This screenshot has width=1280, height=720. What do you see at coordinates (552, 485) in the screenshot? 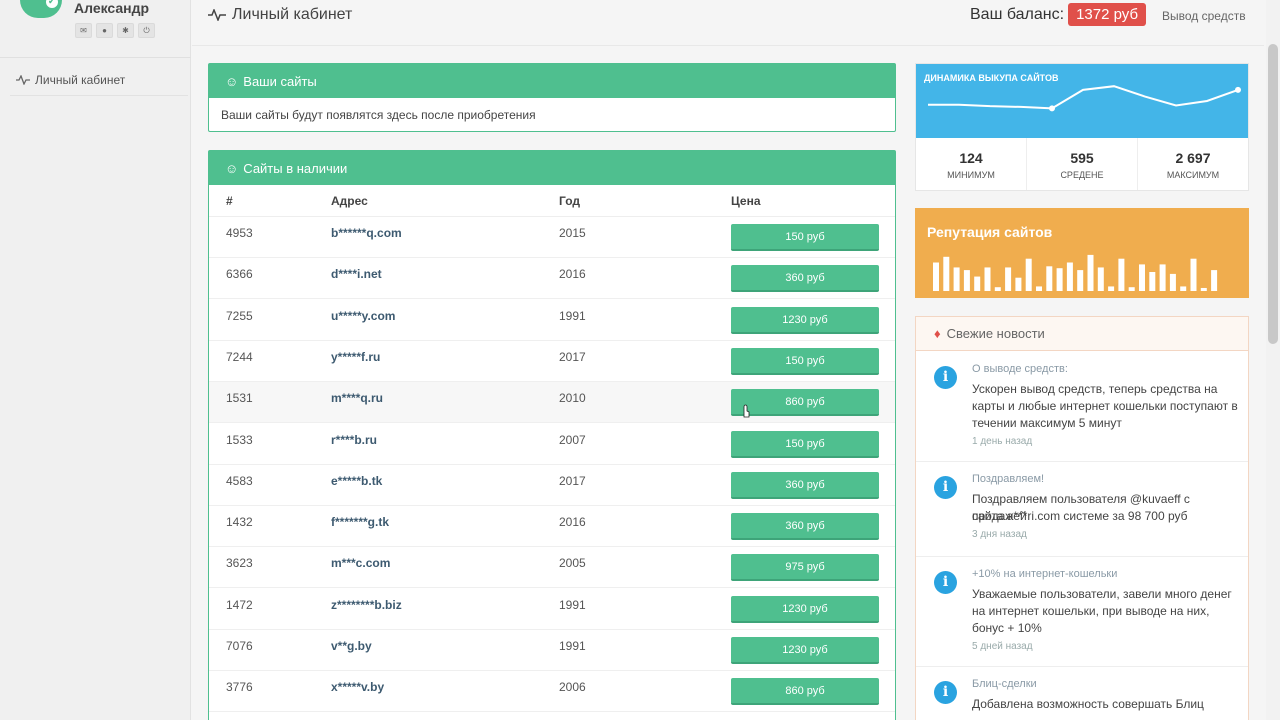
I see `table-row: 4583 e*****b.tk 2017 360 руб` at bounding box center [552, 485].